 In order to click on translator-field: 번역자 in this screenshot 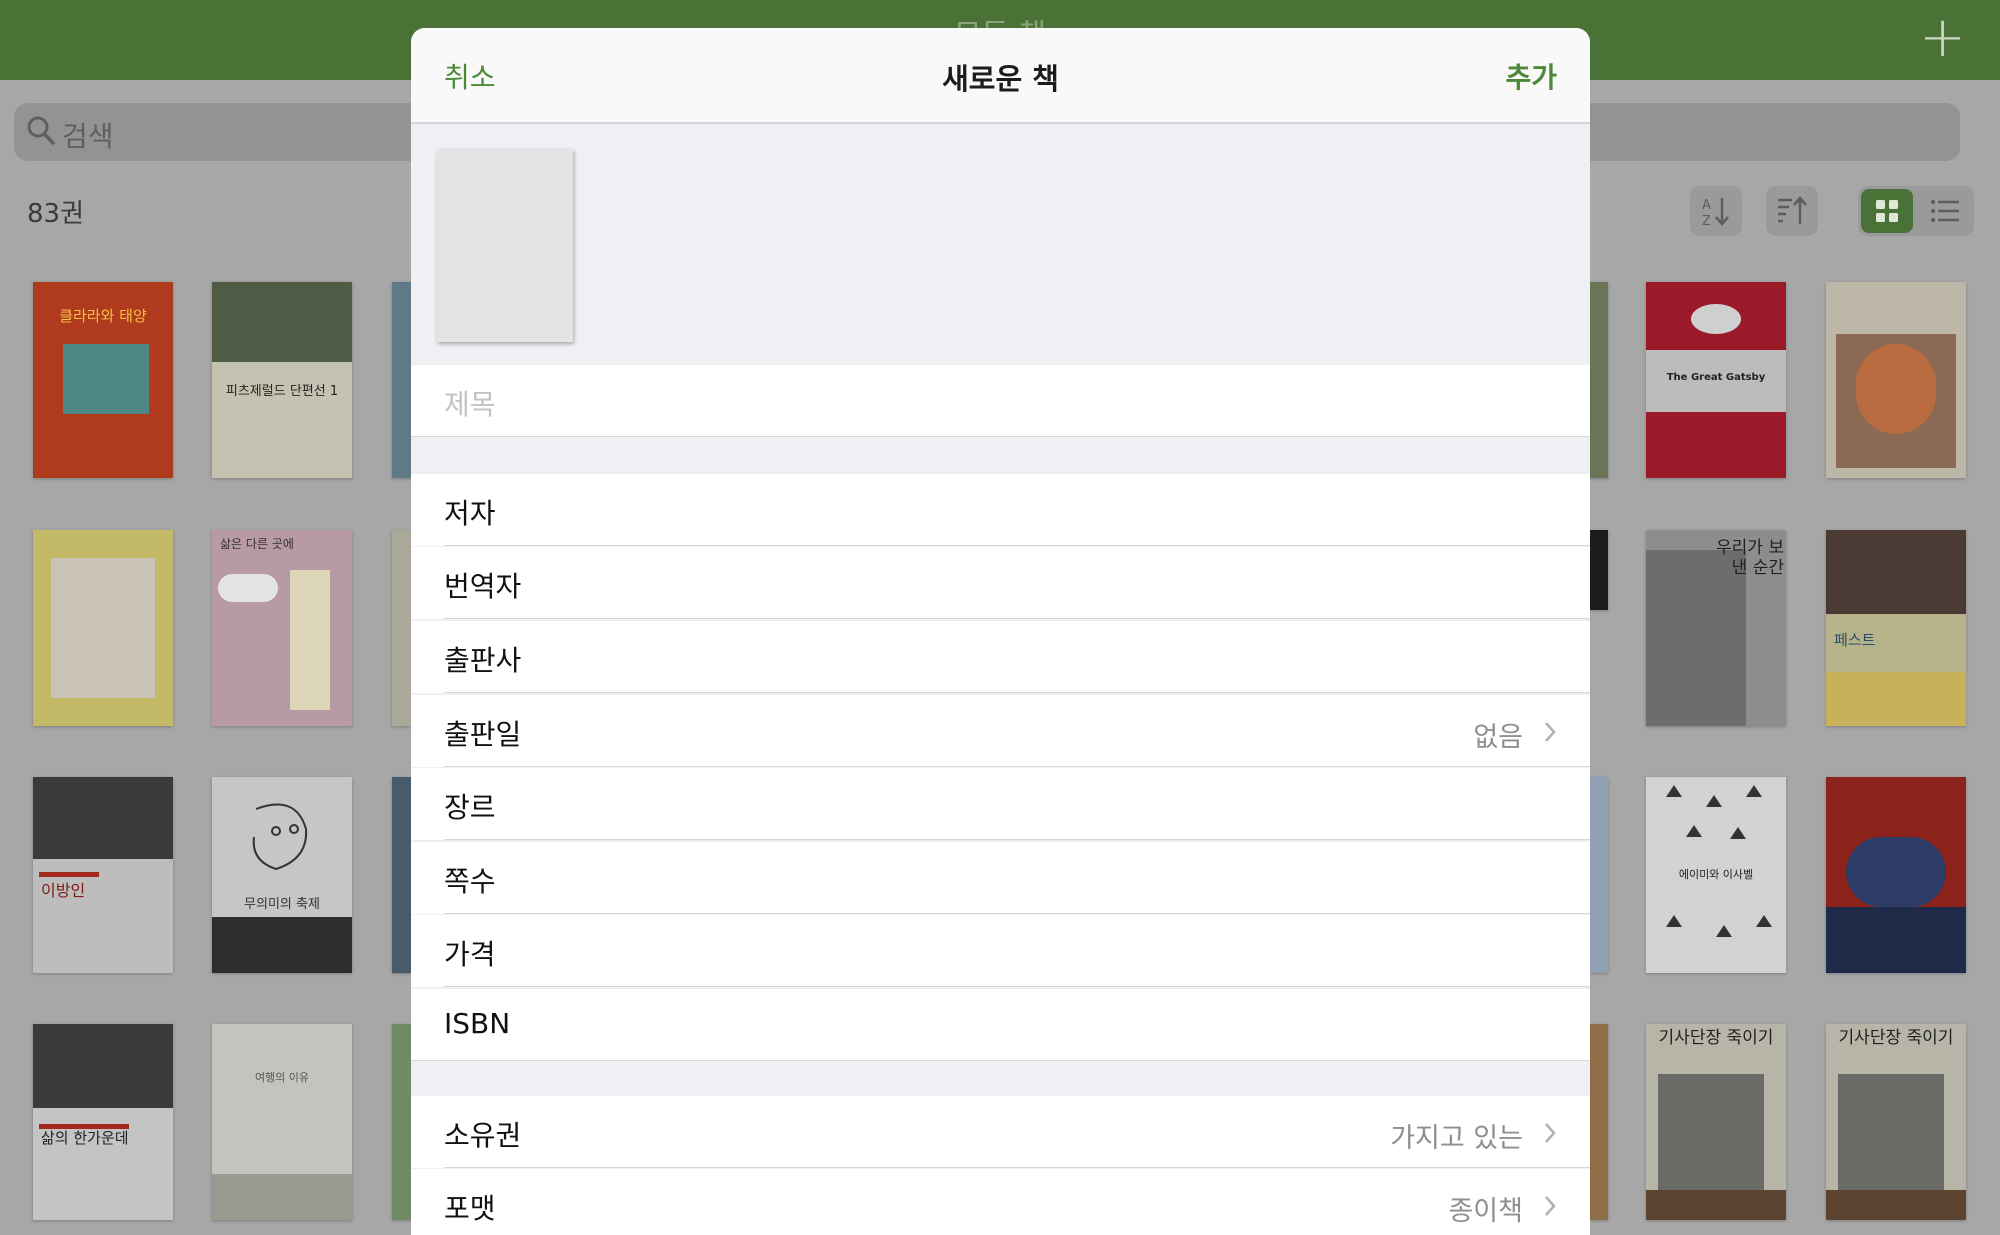, I will do `click(1000, 583)`.